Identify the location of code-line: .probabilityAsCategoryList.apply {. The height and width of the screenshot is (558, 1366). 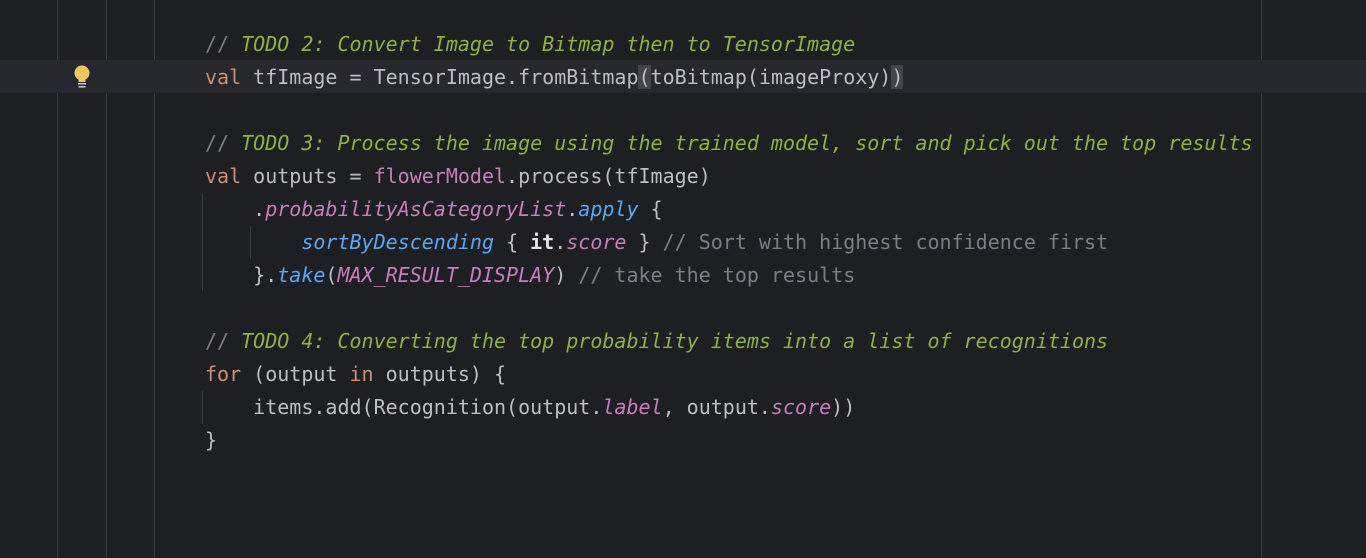
(434, 209).